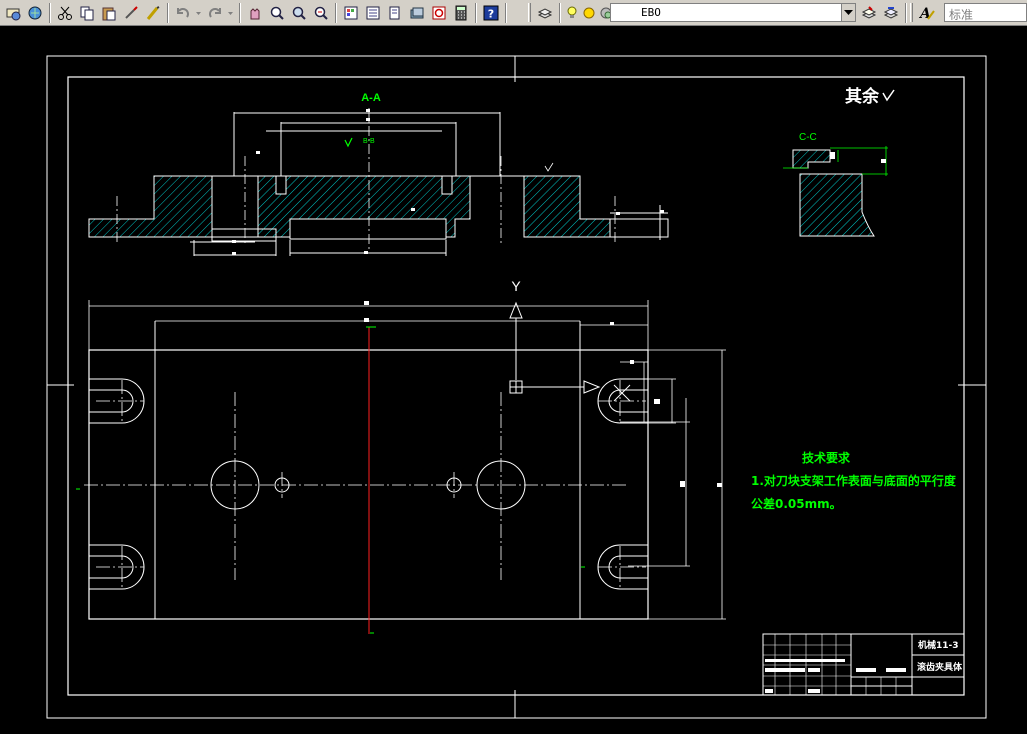 Image resolution: width=1027 pixels, height=734 pixels. What do you see at coordinates (394, 12) in the screenshot?
I see `tool-palette-icon` at bounding box center [394, 12].